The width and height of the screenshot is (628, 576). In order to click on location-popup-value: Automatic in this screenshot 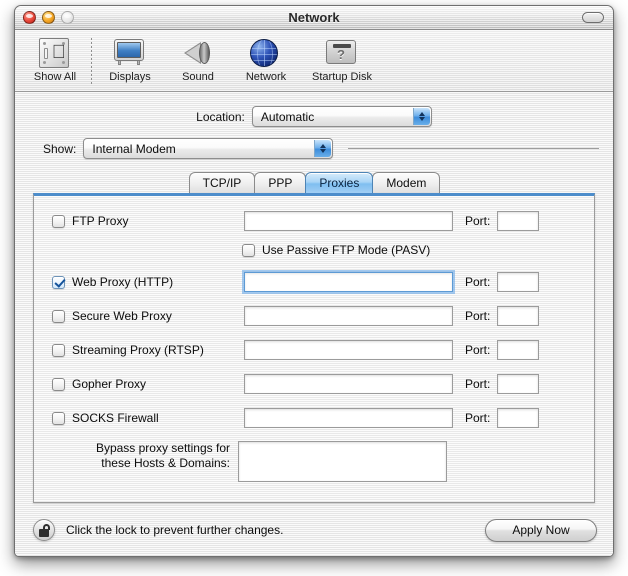, I will do `click(287, 116)`.